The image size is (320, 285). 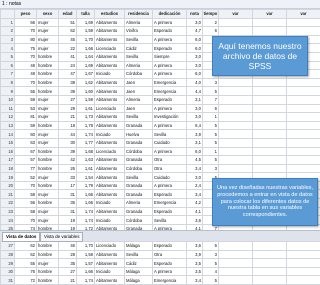 I want to click on data-cell: A primera, so click(x=170, y=125).